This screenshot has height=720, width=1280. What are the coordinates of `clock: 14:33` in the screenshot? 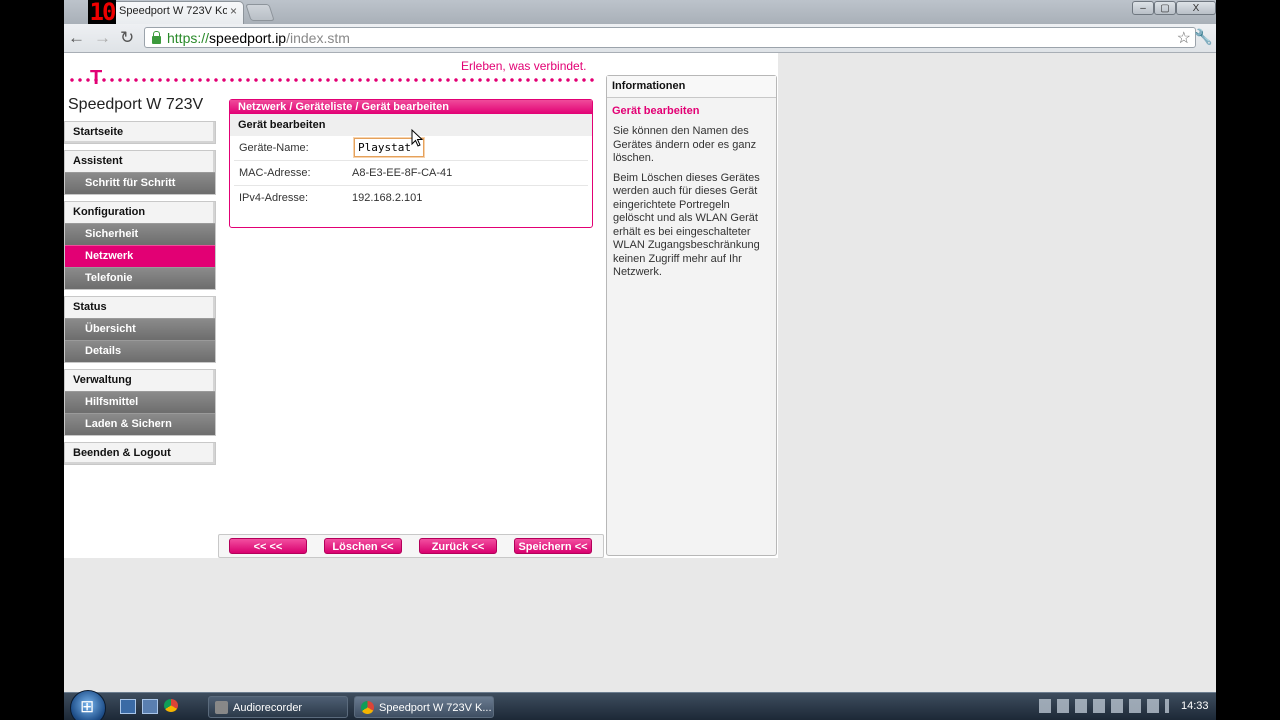 It's located at (1195, 706).